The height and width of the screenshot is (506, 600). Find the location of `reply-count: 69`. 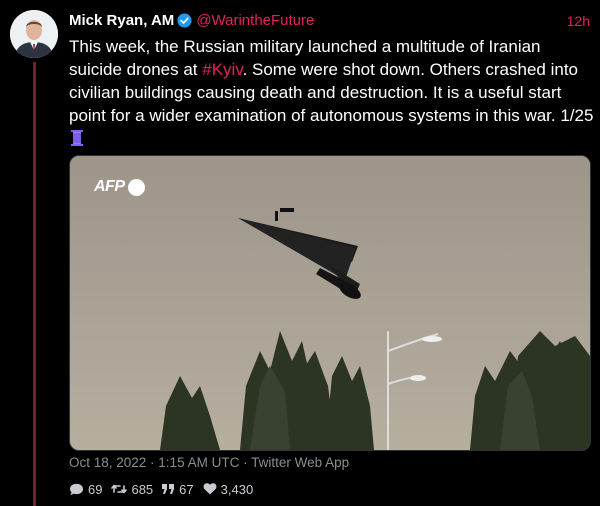

reply-count: 69 is located at coordinates (95, 489).